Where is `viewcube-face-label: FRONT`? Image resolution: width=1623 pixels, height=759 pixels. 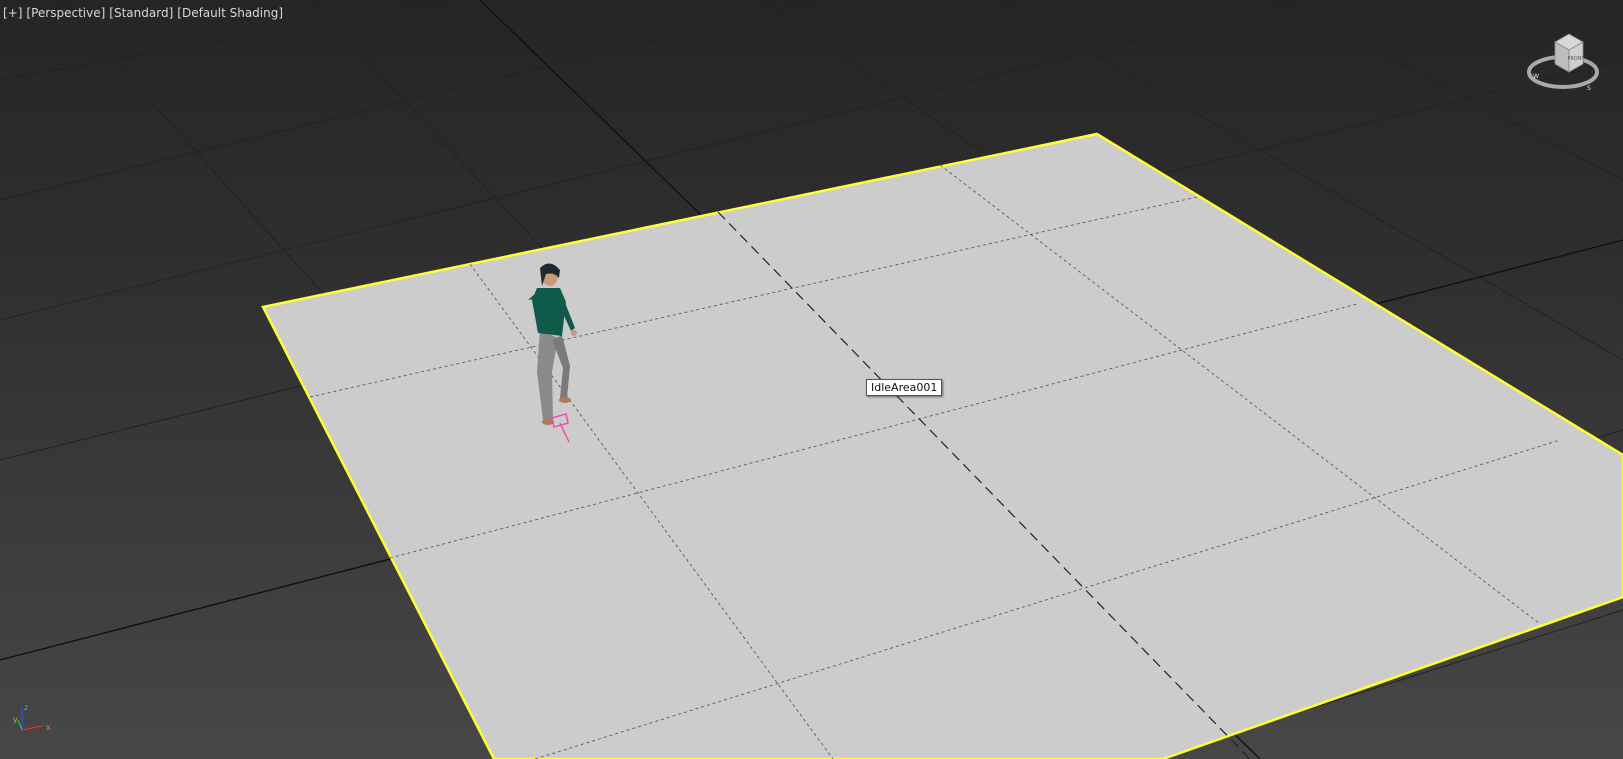
viewcube-face-label: FRONT is located at coordinates (1576, 59).